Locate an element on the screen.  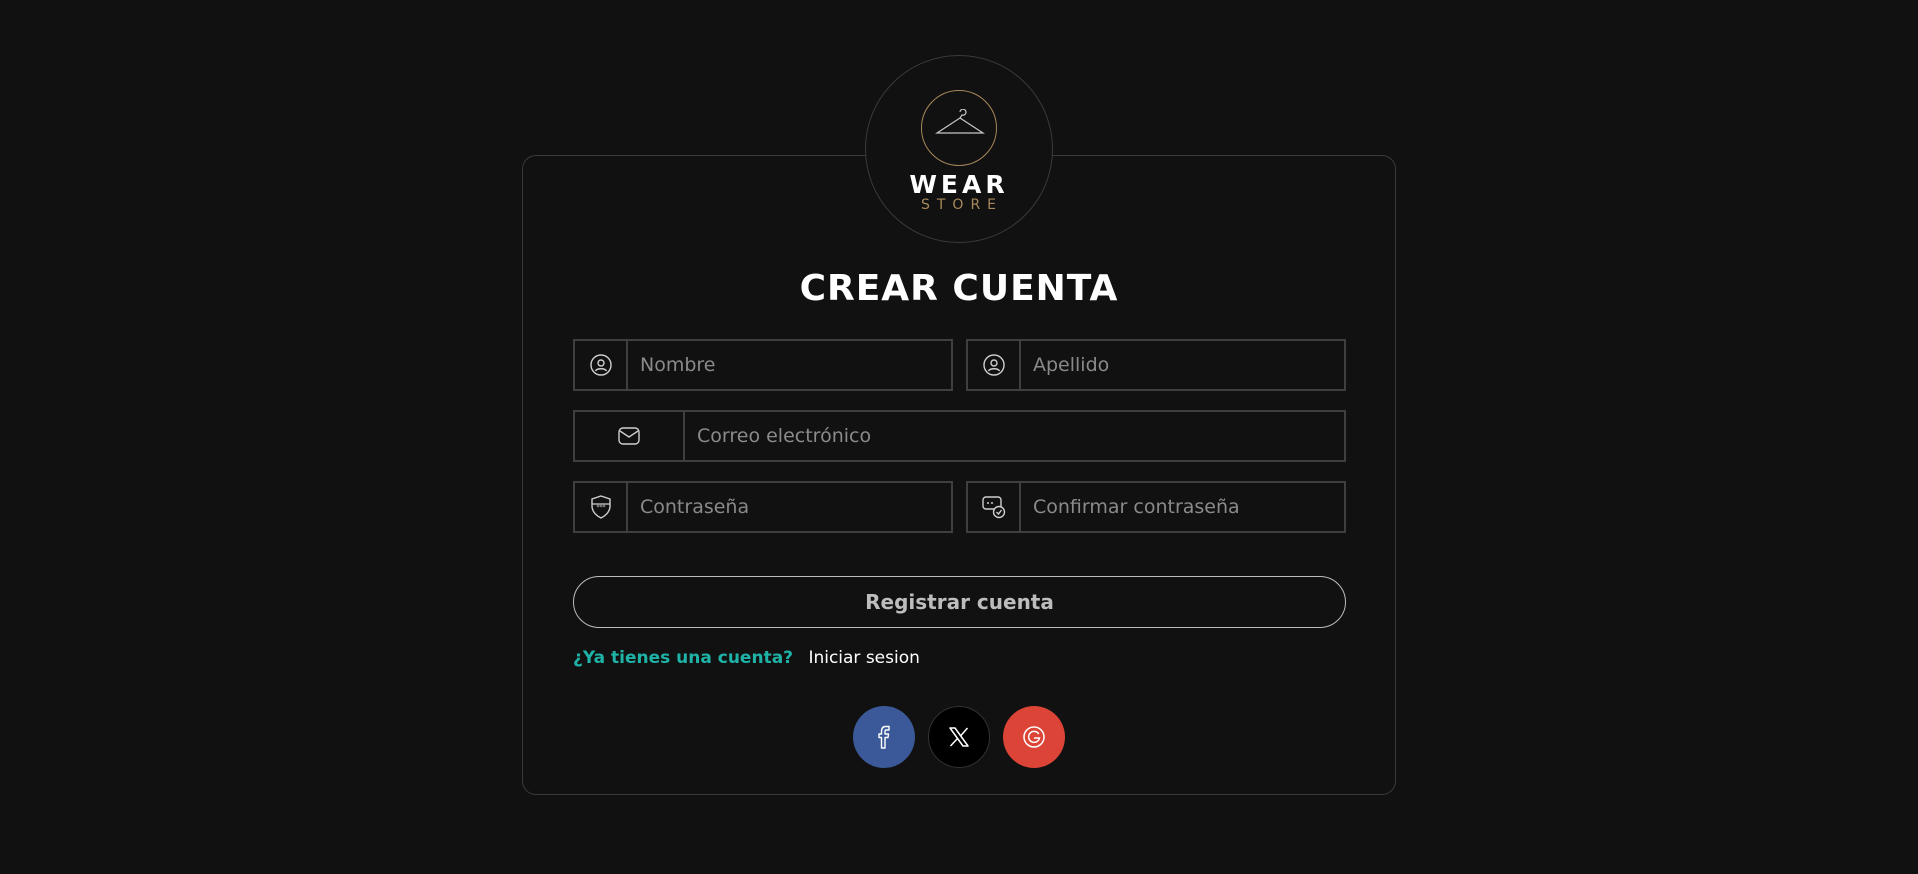
first-name-field is located at coordinates (763, 365).